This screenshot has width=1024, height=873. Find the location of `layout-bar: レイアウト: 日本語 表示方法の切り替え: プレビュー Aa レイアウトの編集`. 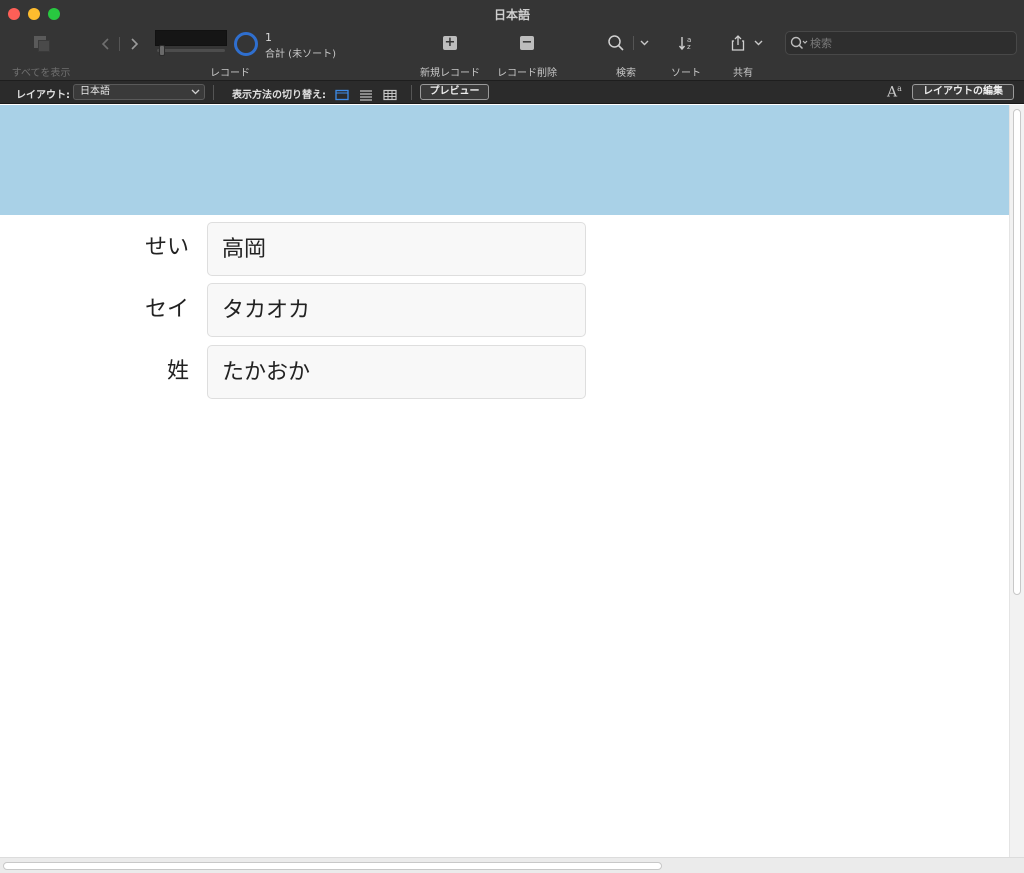

layout-bar: レイアウト: 日本語 表示方法の切り替え: プレビュー Aa レイアウトの編集 is located at coordinates (512, 92).